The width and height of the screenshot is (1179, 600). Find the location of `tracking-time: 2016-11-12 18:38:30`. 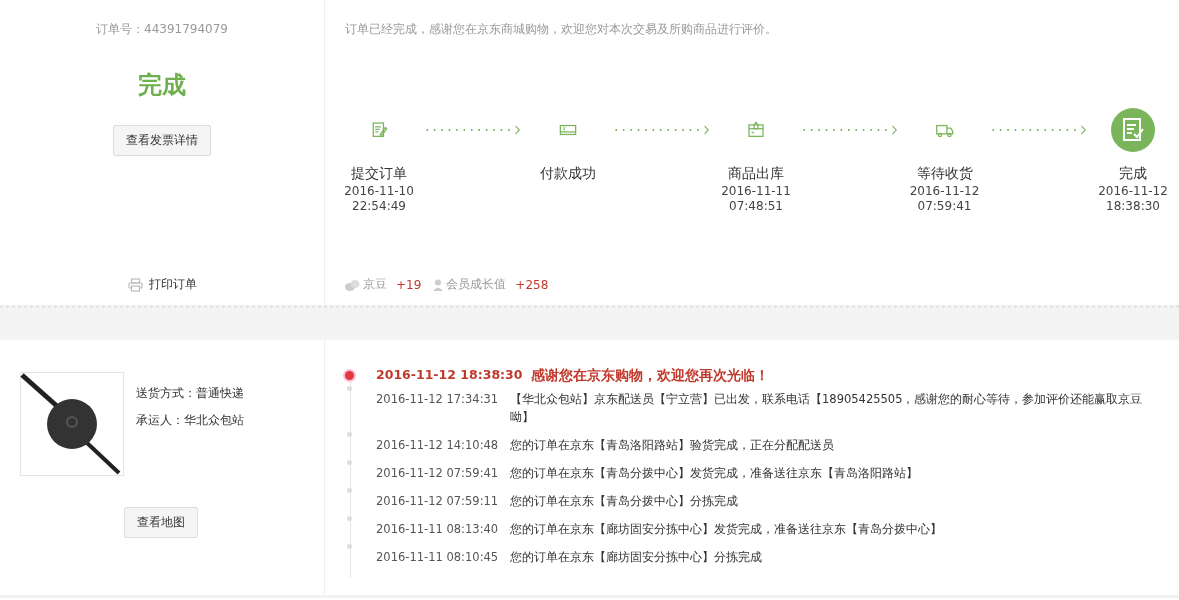

tracking-time: 2016-11-12 18:38:30 is located at coordinates (449, 375).